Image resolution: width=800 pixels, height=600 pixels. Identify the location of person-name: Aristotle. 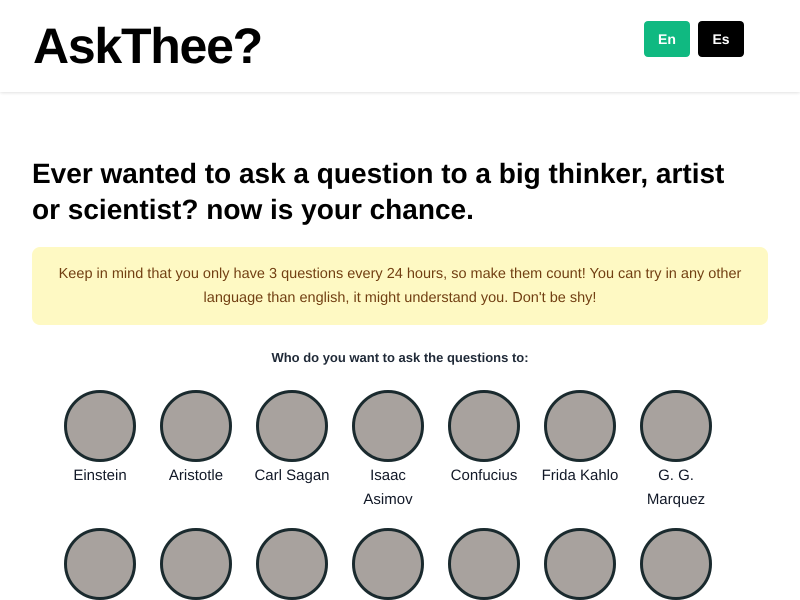
(196, 476).